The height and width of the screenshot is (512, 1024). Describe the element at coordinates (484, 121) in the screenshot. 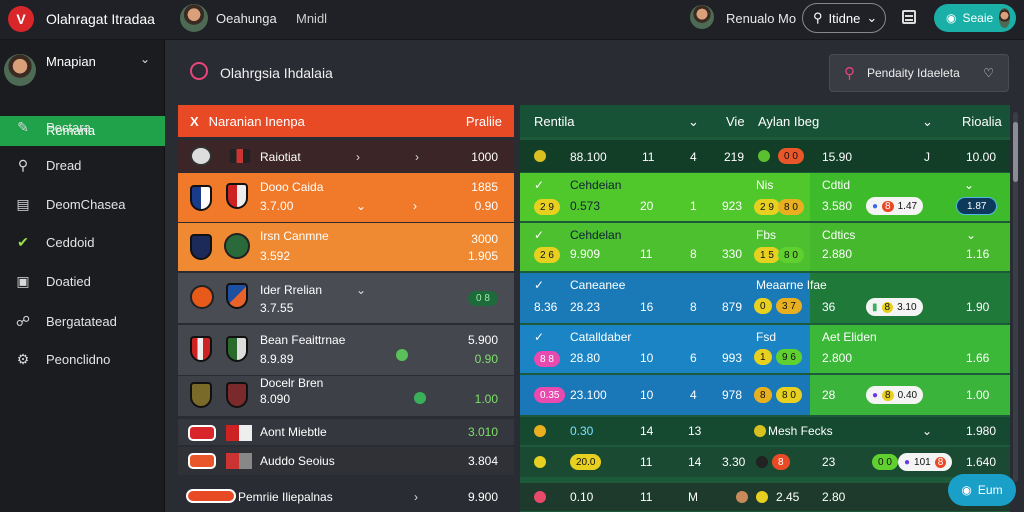

I see `panel-profile-link: Praliie` at that location.